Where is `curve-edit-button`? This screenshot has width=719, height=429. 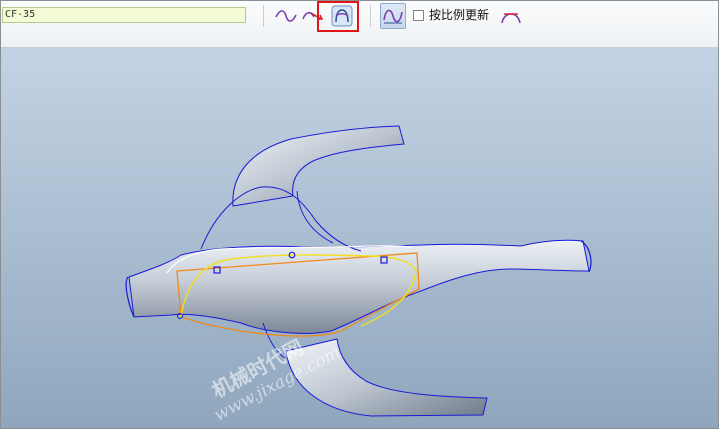 curve-edit-button is located at coordinates (393, 16).